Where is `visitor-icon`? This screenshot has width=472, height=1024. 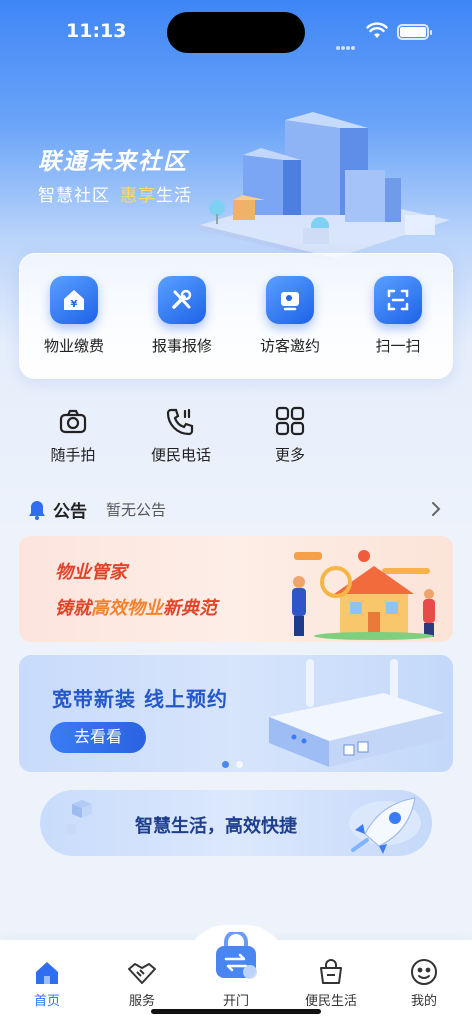 visitor-icon is located at coordinates (290, 300).